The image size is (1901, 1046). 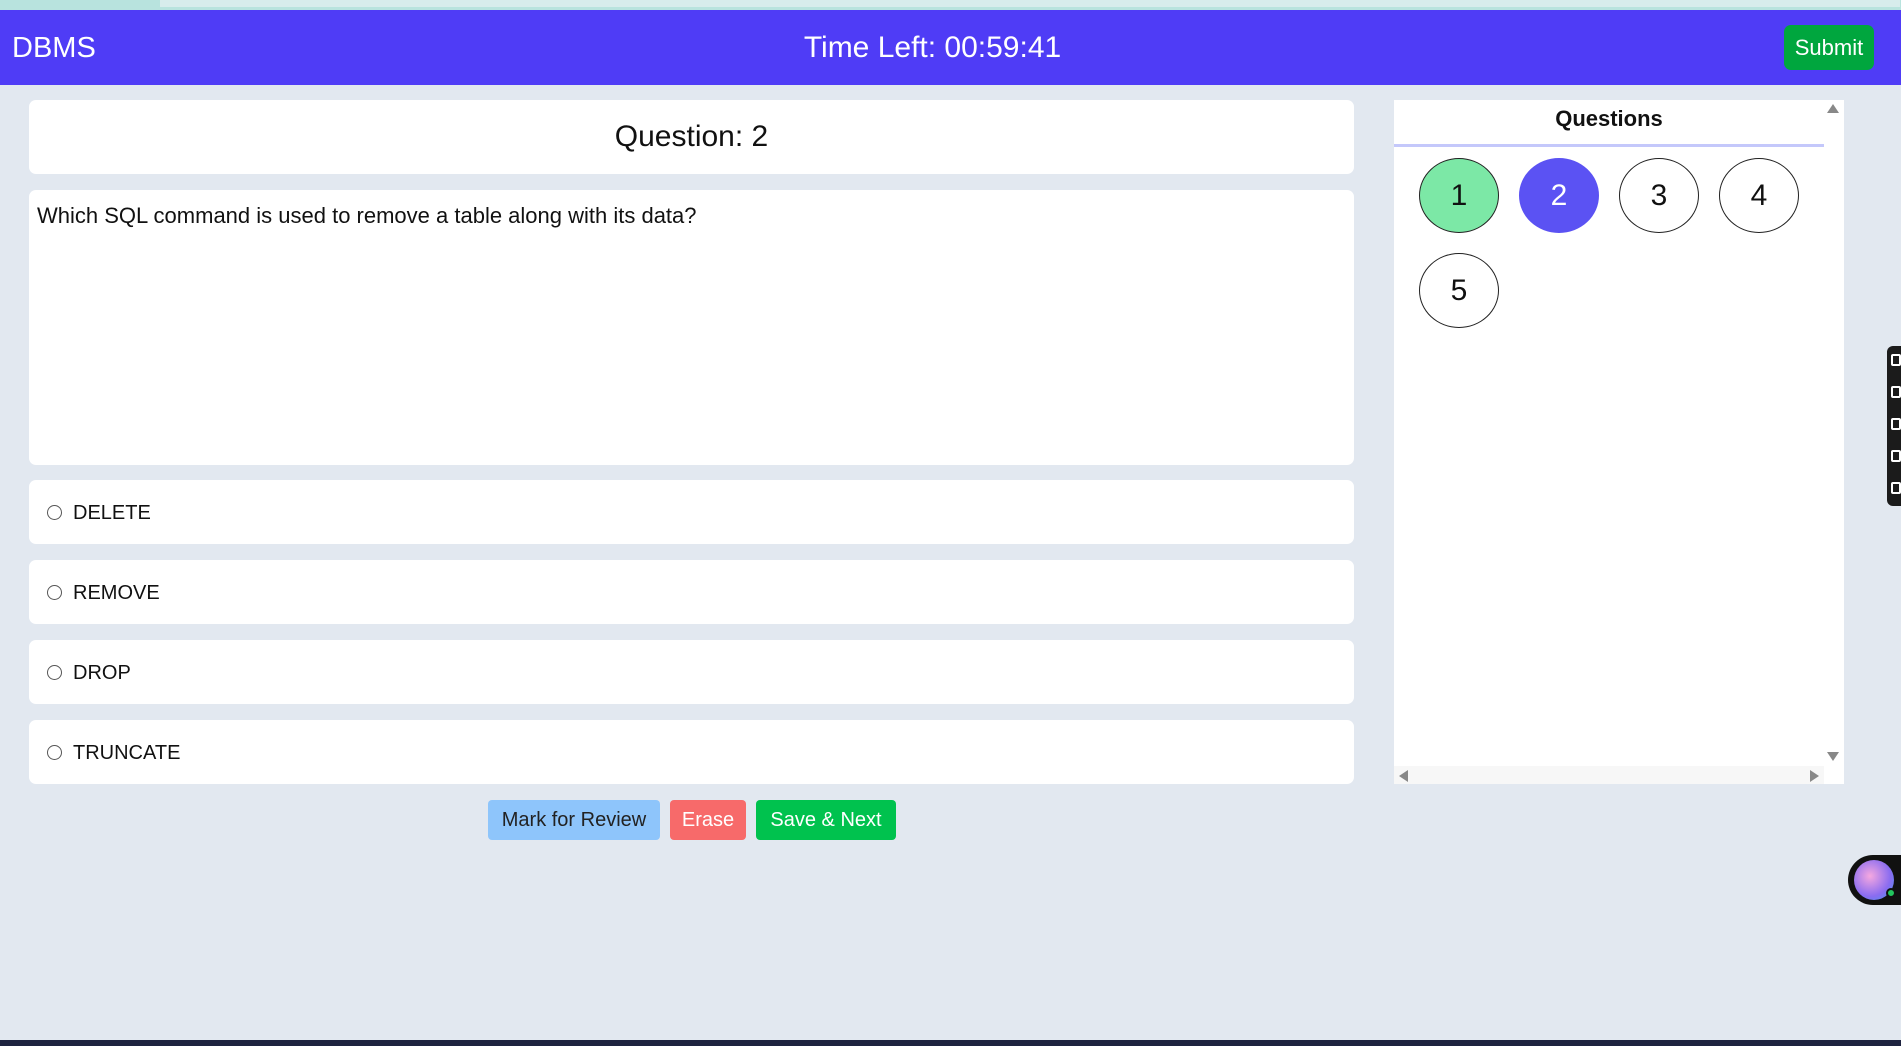 I want to click on question-number-1: 1, so click(x=1459, y=195).